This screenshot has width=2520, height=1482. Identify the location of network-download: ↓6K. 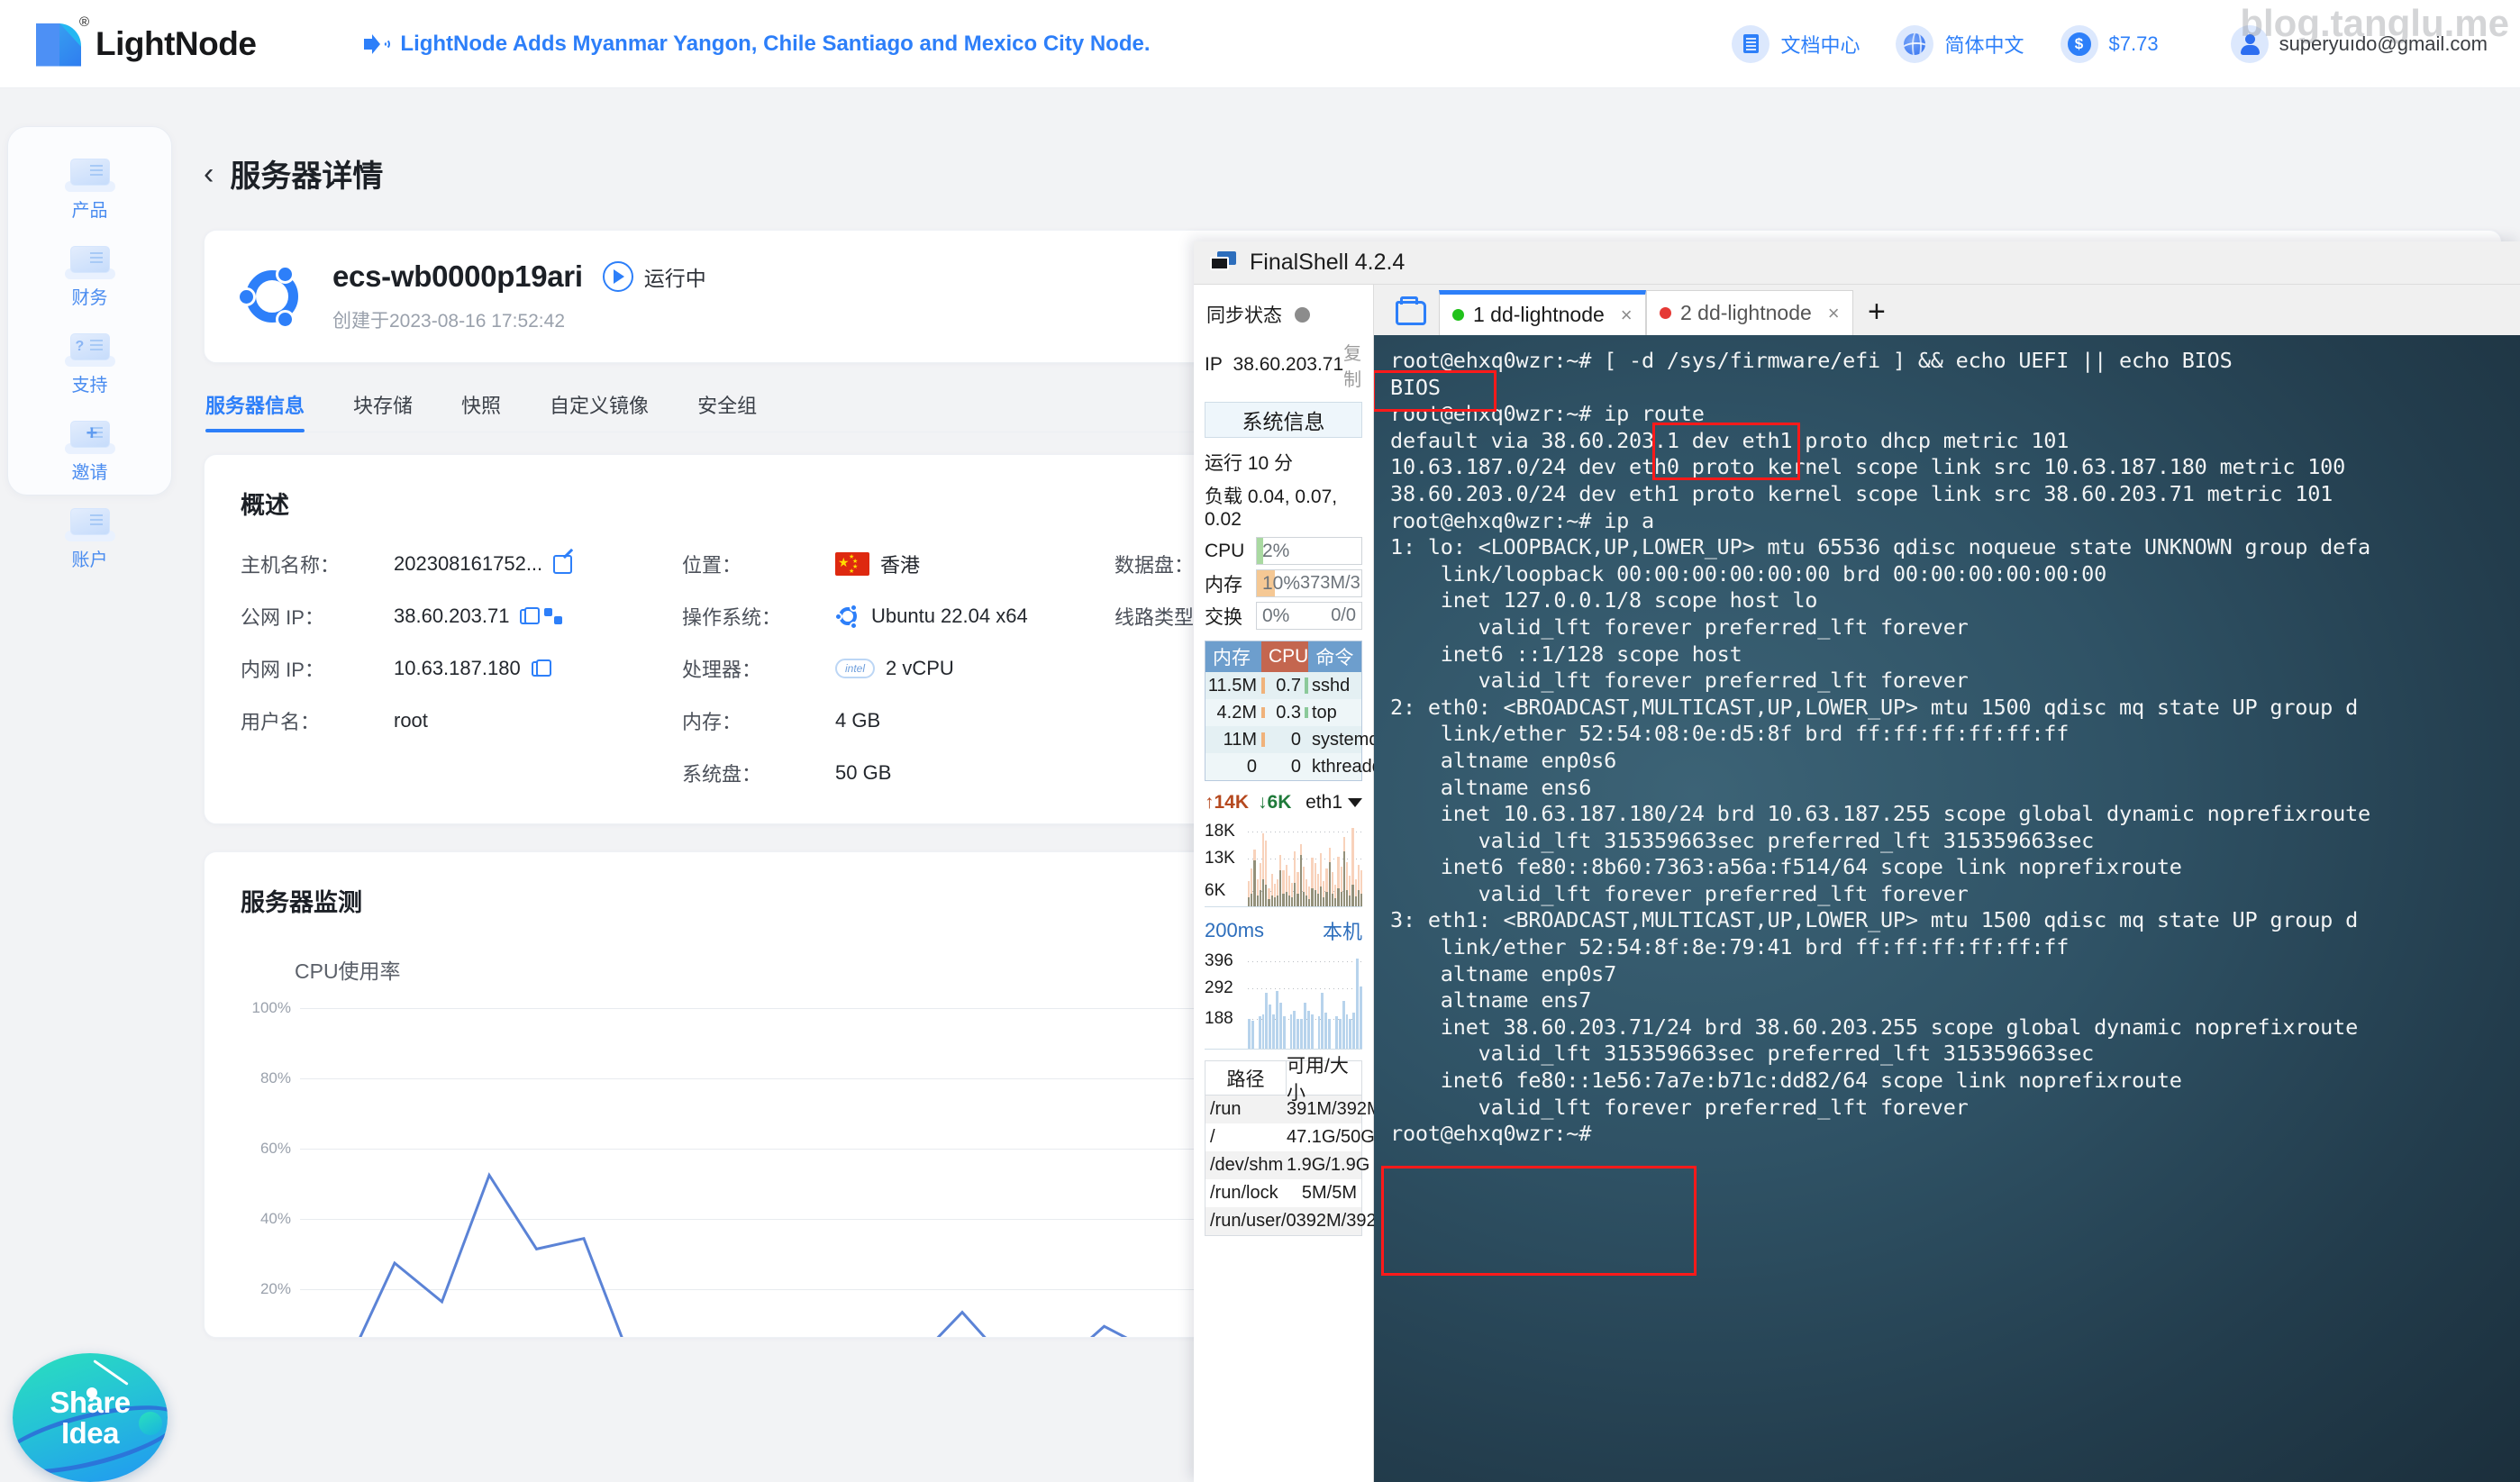
(1275, 803).